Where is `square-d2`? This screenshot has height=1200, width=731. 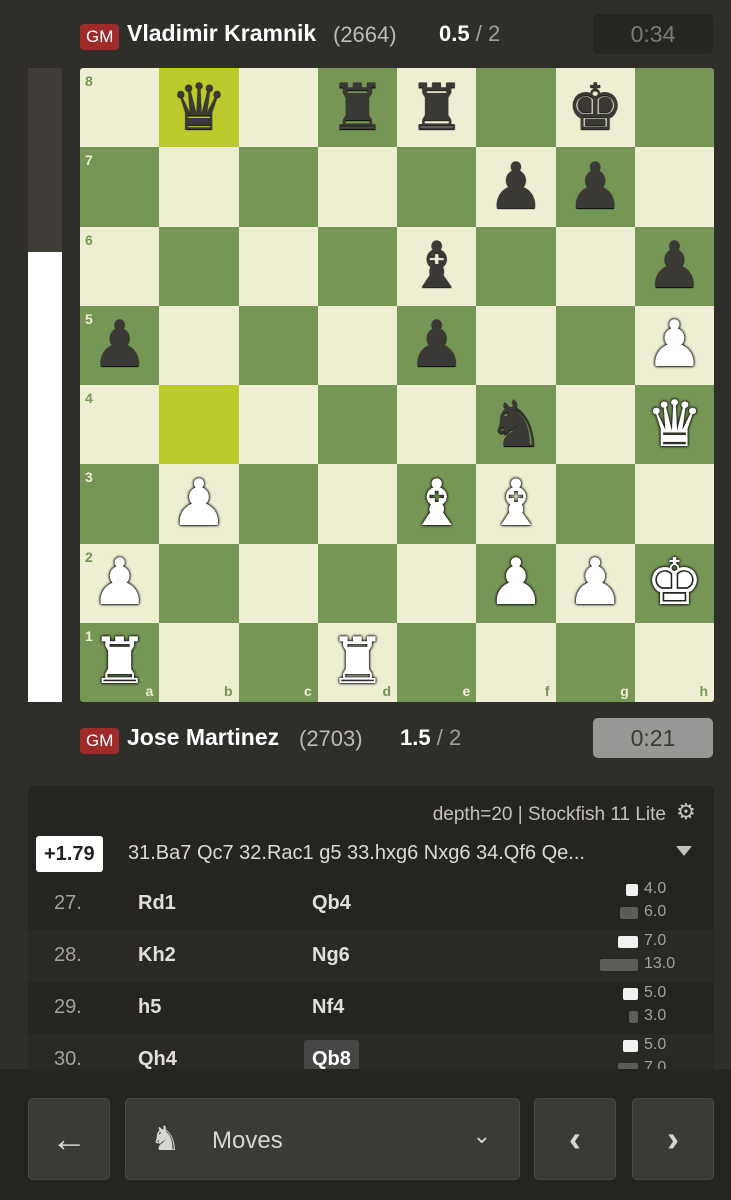
square-d2 is located at coordinates (357, 583).